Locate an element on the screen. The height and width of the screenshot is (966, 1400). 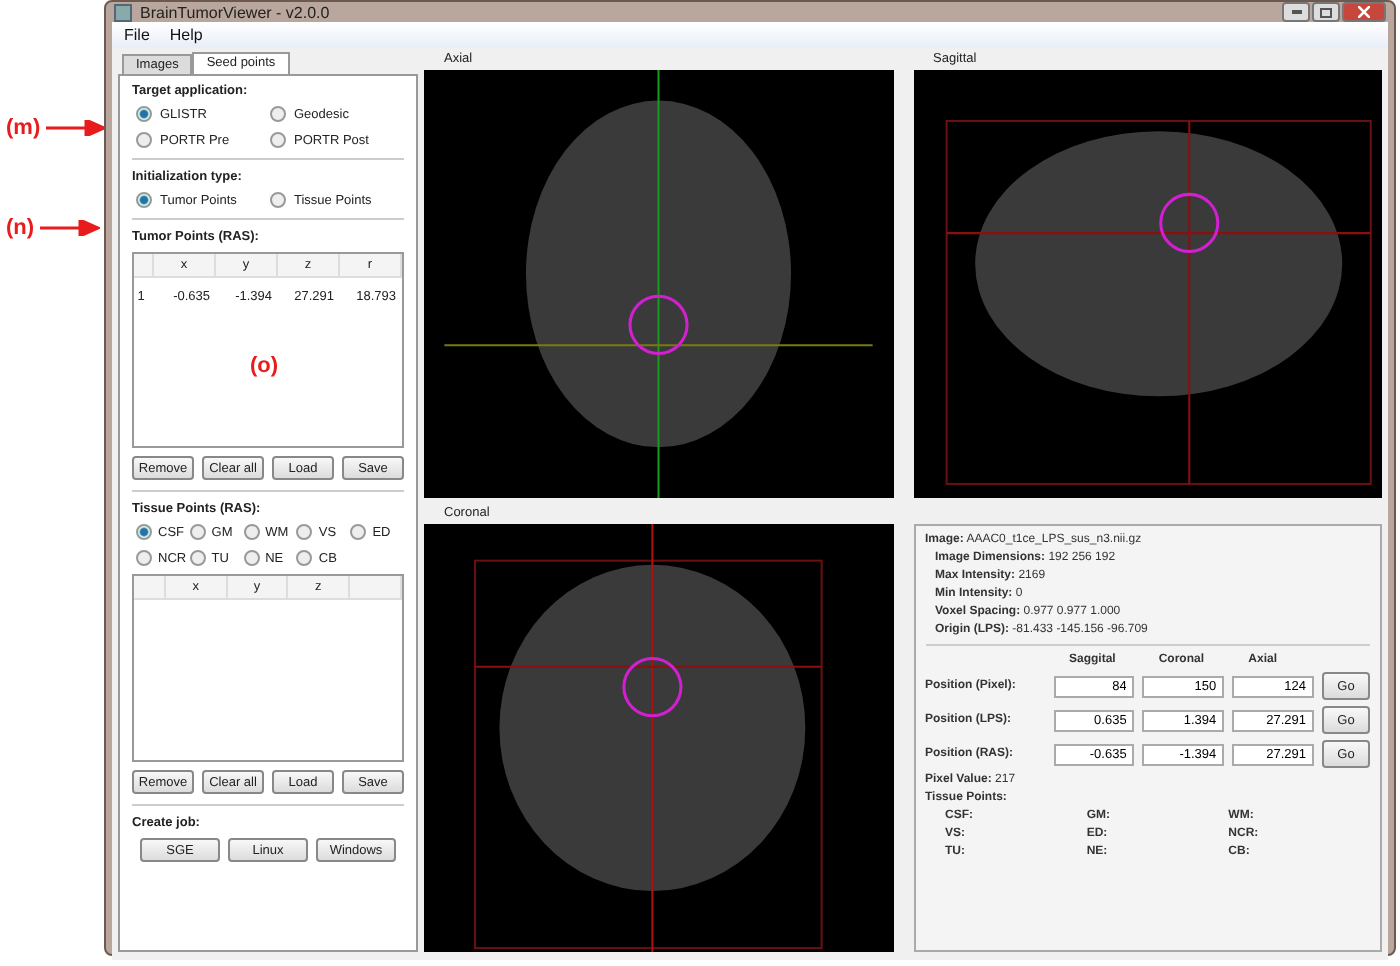
minimize-icon is located at coordinates (1296, 12).